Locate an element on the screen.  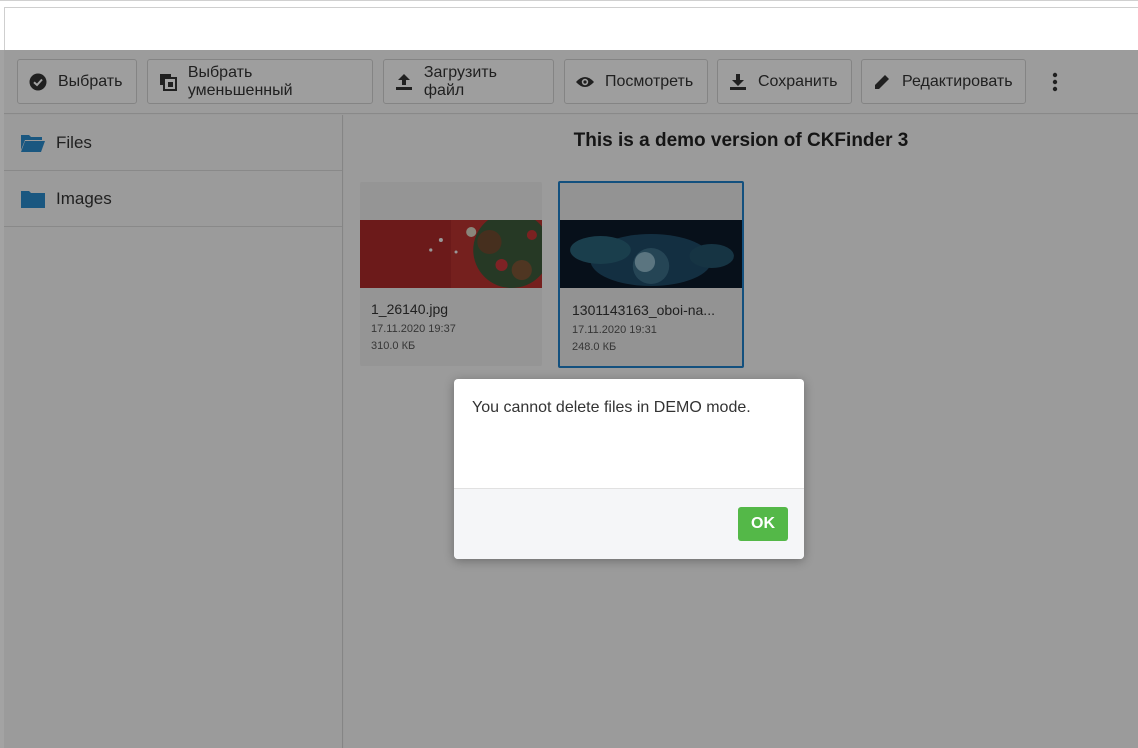
browser-frame is located at coordinates (569, 25).